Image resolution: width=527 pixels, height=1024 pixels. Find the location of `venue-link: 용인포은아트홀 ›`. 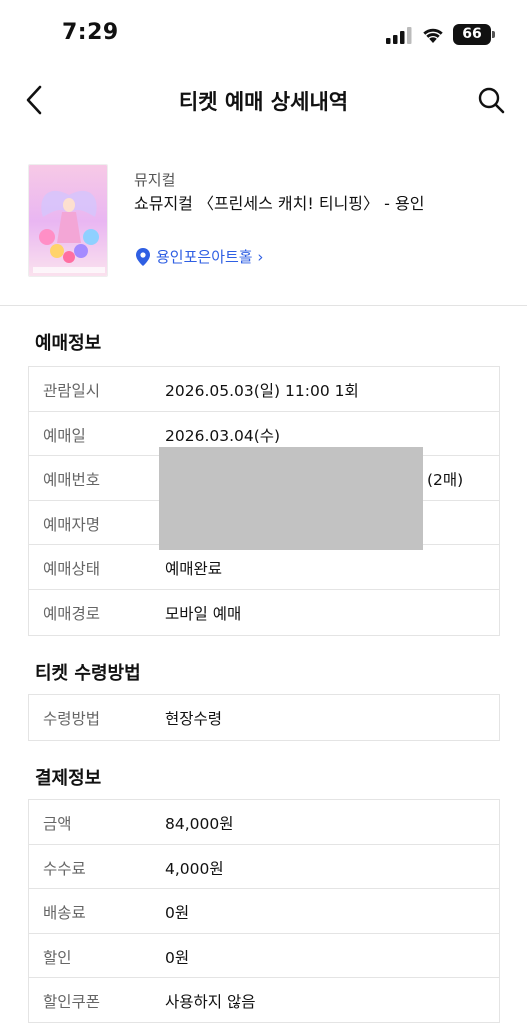

venue-link: 용인포은아트홀 › is located at coordinates (199, 256).